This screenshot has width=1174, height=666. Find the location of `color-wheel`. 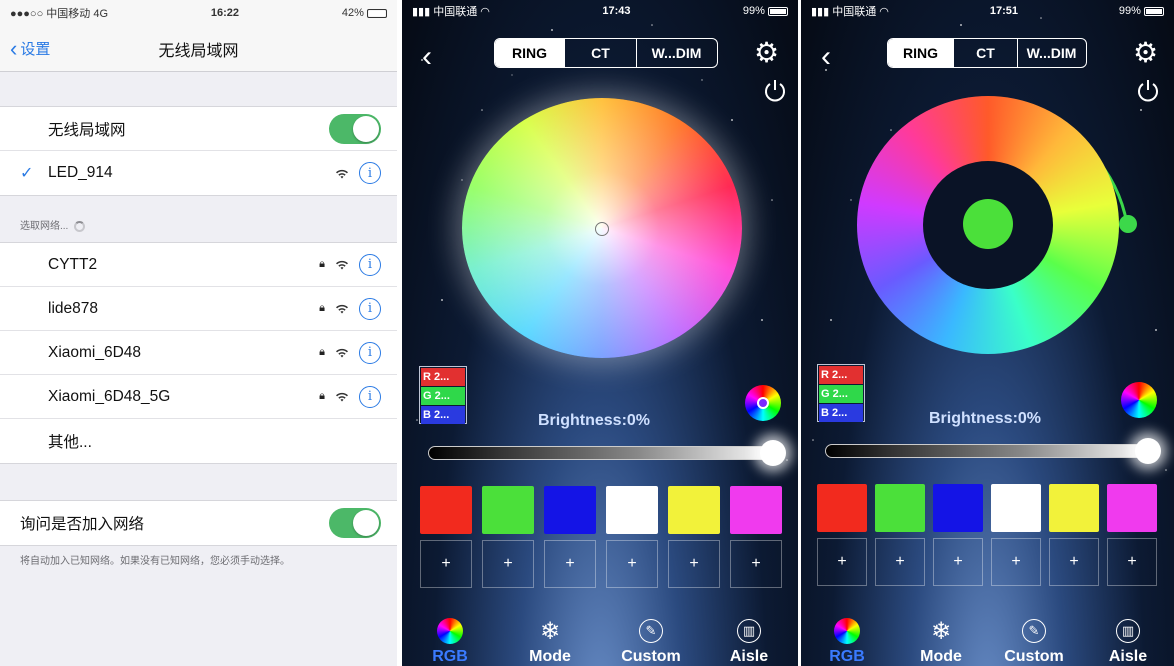

color-wheel is located at coordinates (602, 228).